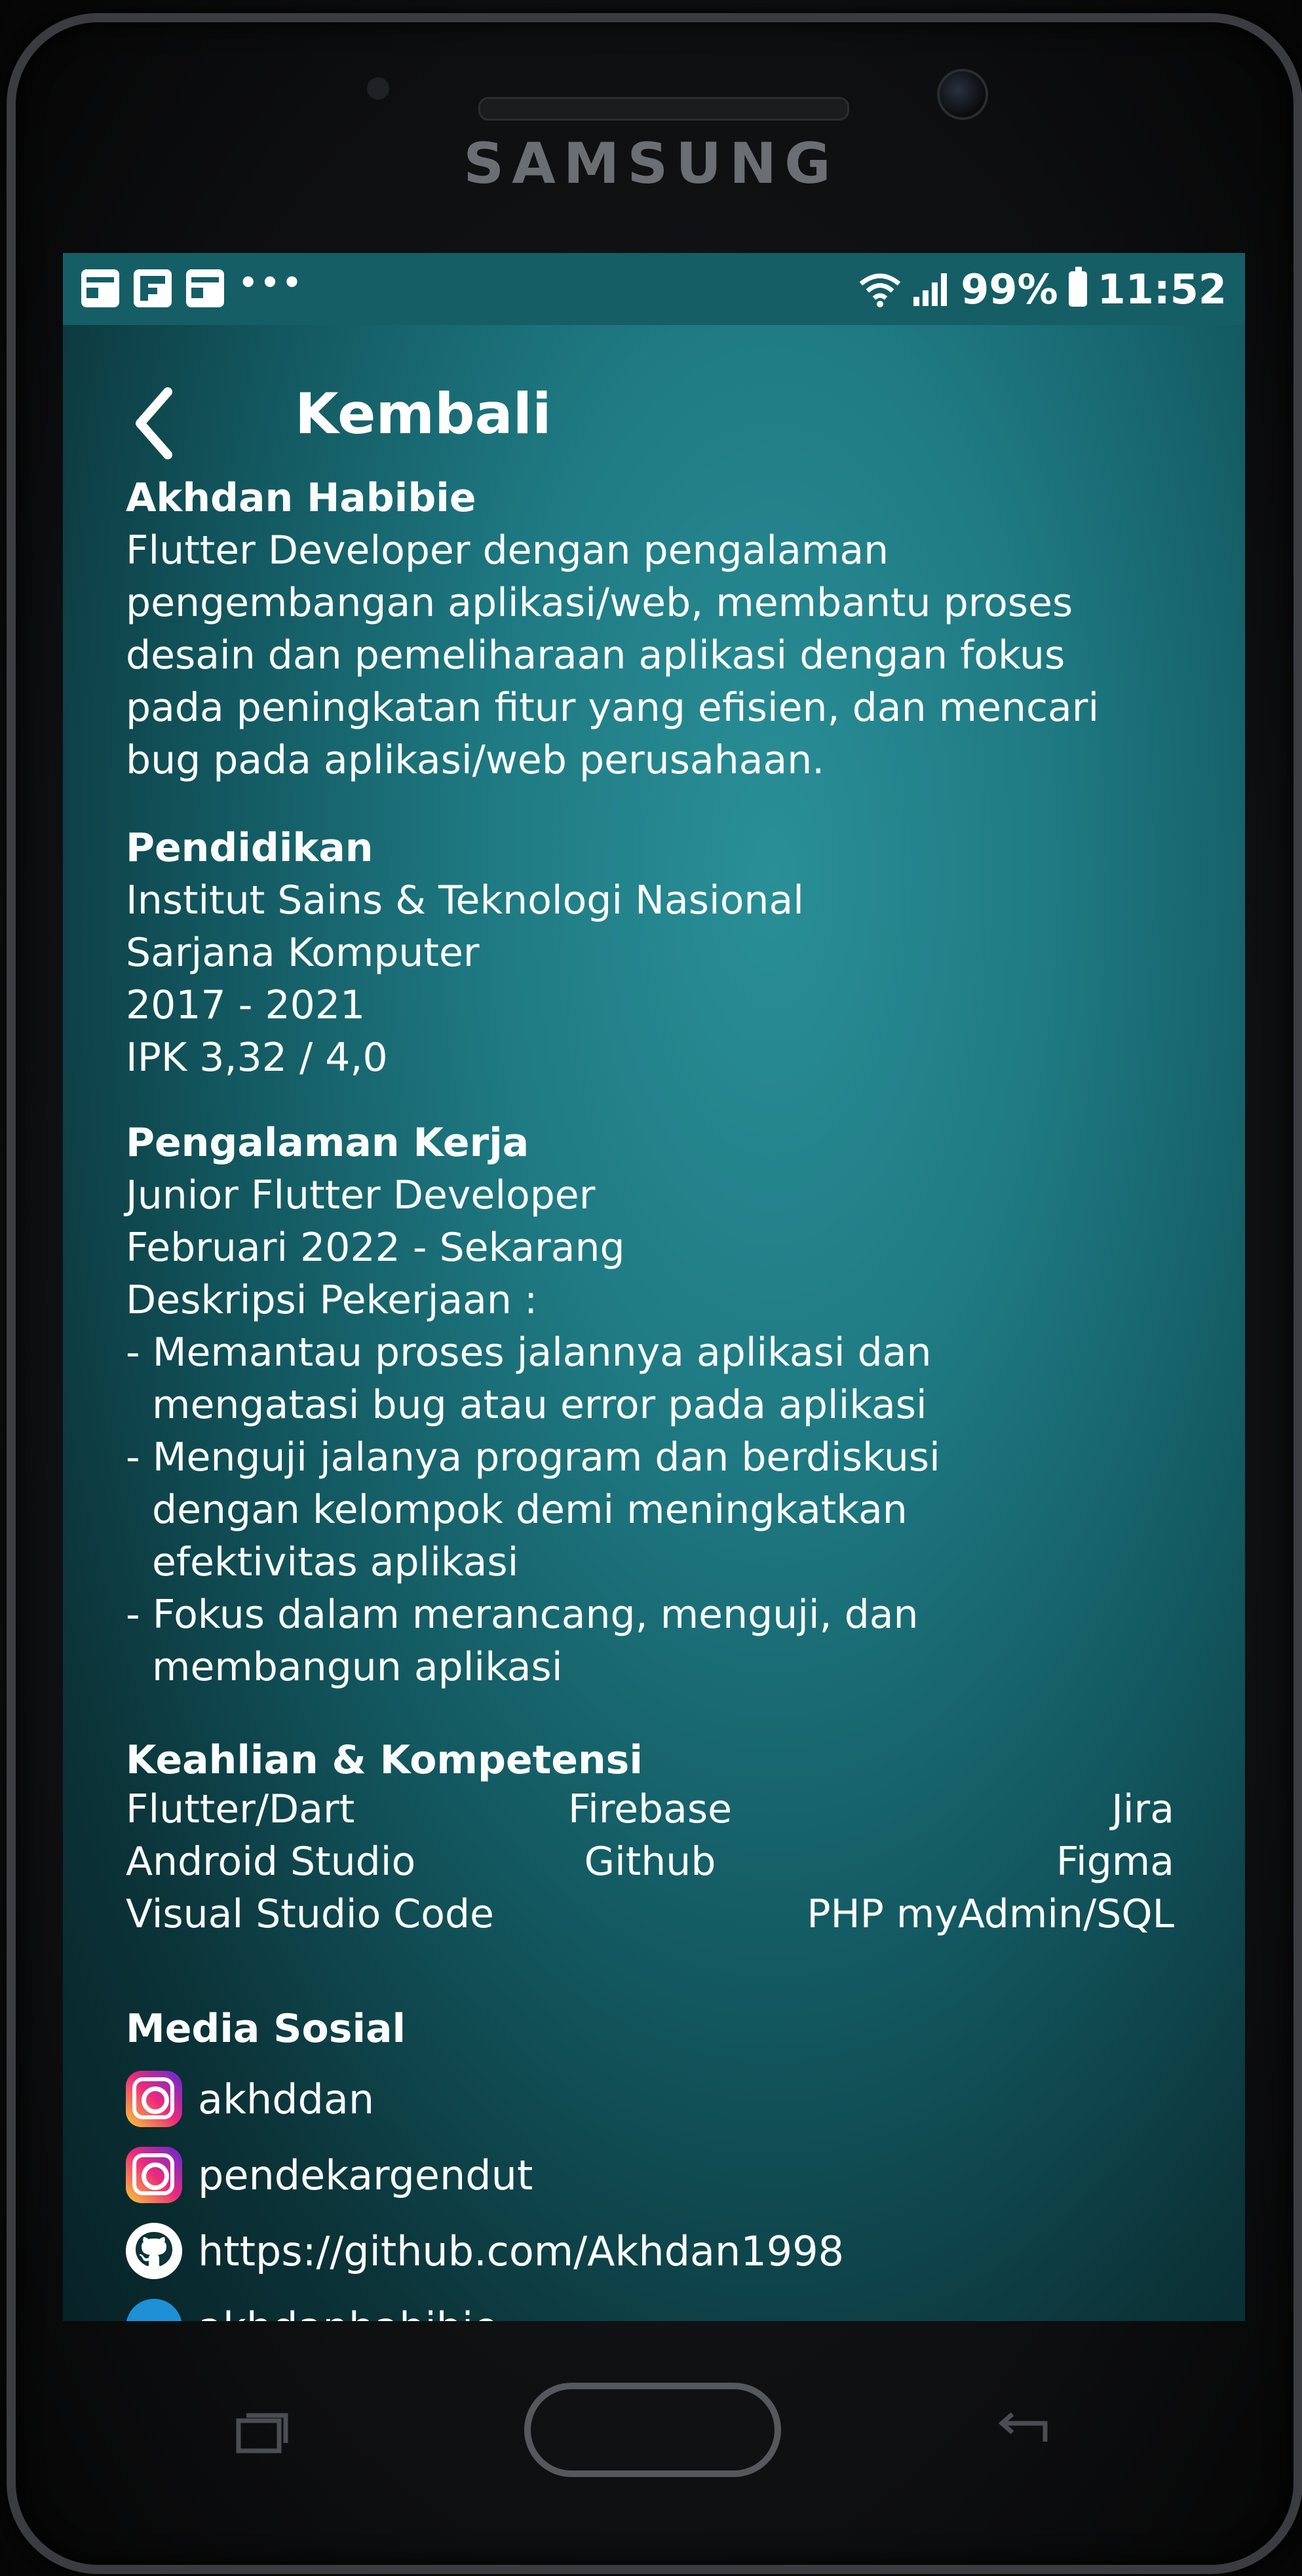  I want to click on social-heading: Media Sosial, so click(266, 2029).